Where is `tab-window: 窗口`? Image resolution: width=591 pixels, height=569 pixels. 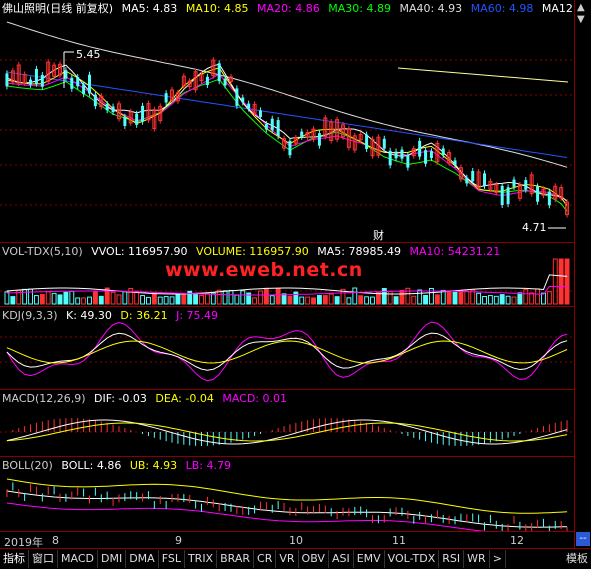 tab-window: 窗口 is located at coordinates (43, 559).